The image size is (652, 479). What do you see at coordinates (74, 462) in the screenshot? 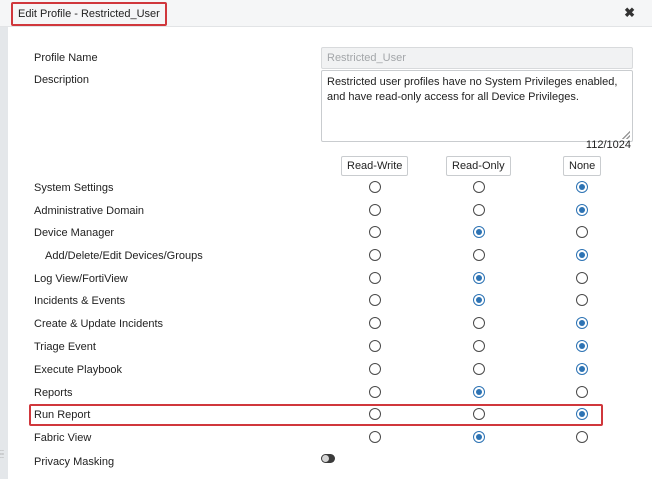
I see `privacy-masking-label: Privacy Masking` at bounding box center [74, 462].